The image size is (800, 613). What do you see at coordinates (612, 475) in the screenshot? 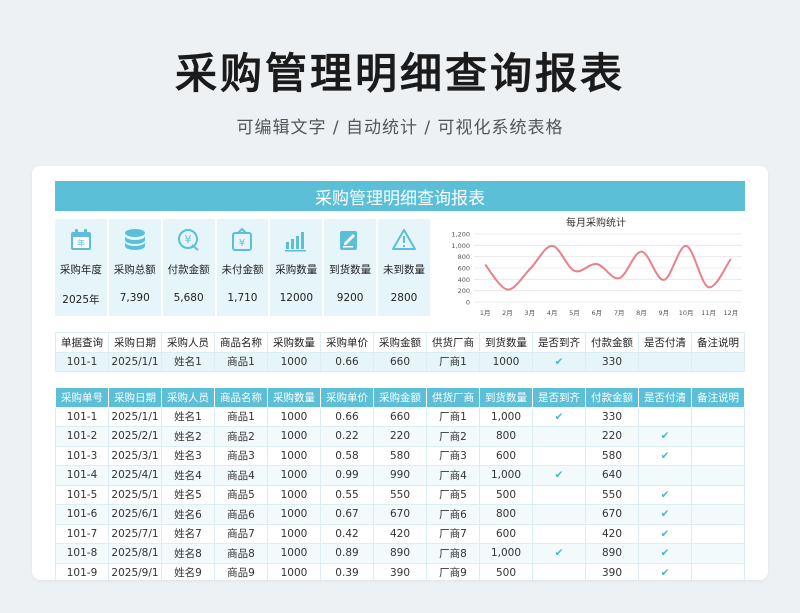
I see `table-cell: 640` at bounding box center [612, 475].